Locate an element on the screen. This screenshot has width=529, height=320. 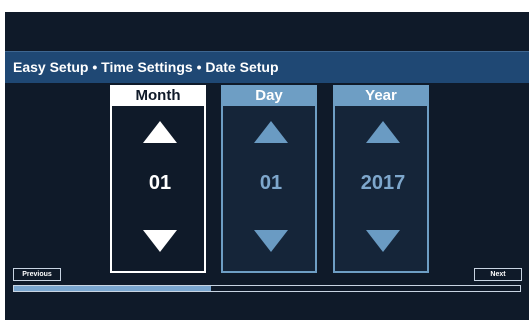
month-decrease-button is located at coordinates (160, 241).